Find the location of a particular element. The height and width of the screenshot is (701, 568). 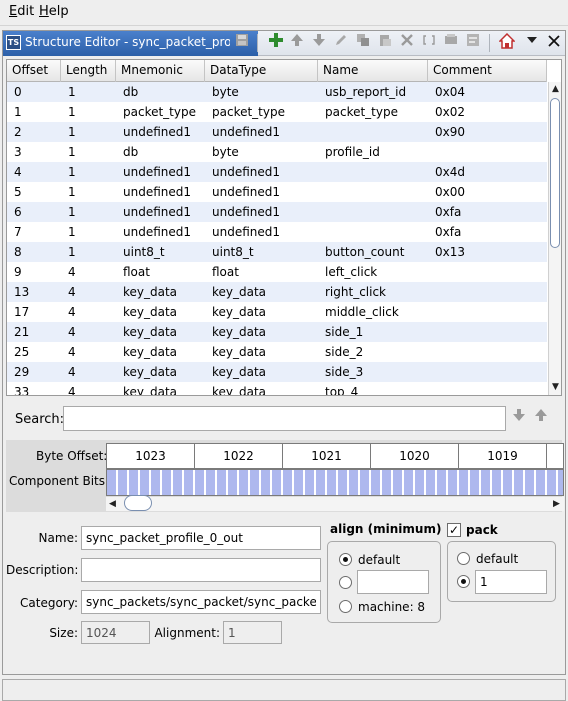

search-next-icon is located at coordinates (519, 418).